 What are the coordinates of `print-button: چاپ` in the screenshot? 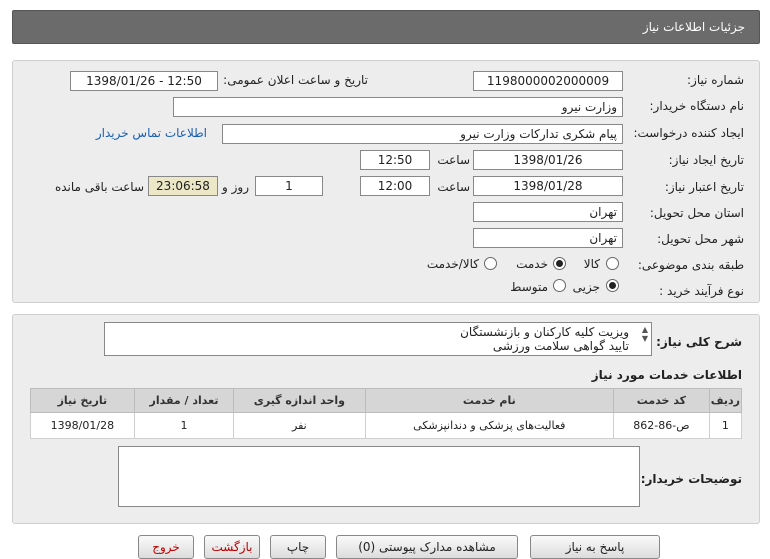 It's located at (298, 547).